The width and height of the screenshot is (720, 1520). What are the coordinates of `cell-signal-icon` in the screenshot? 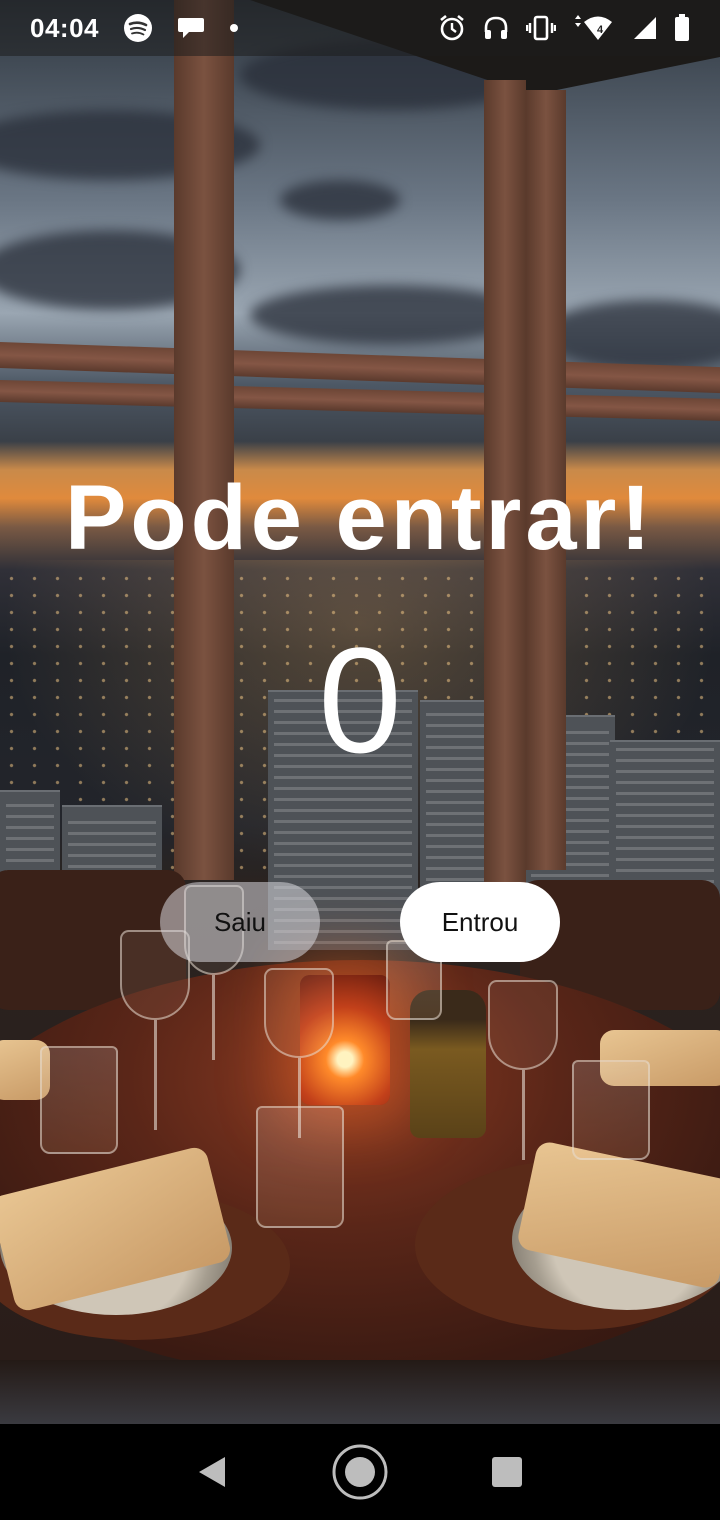 It's located at (645, 28).